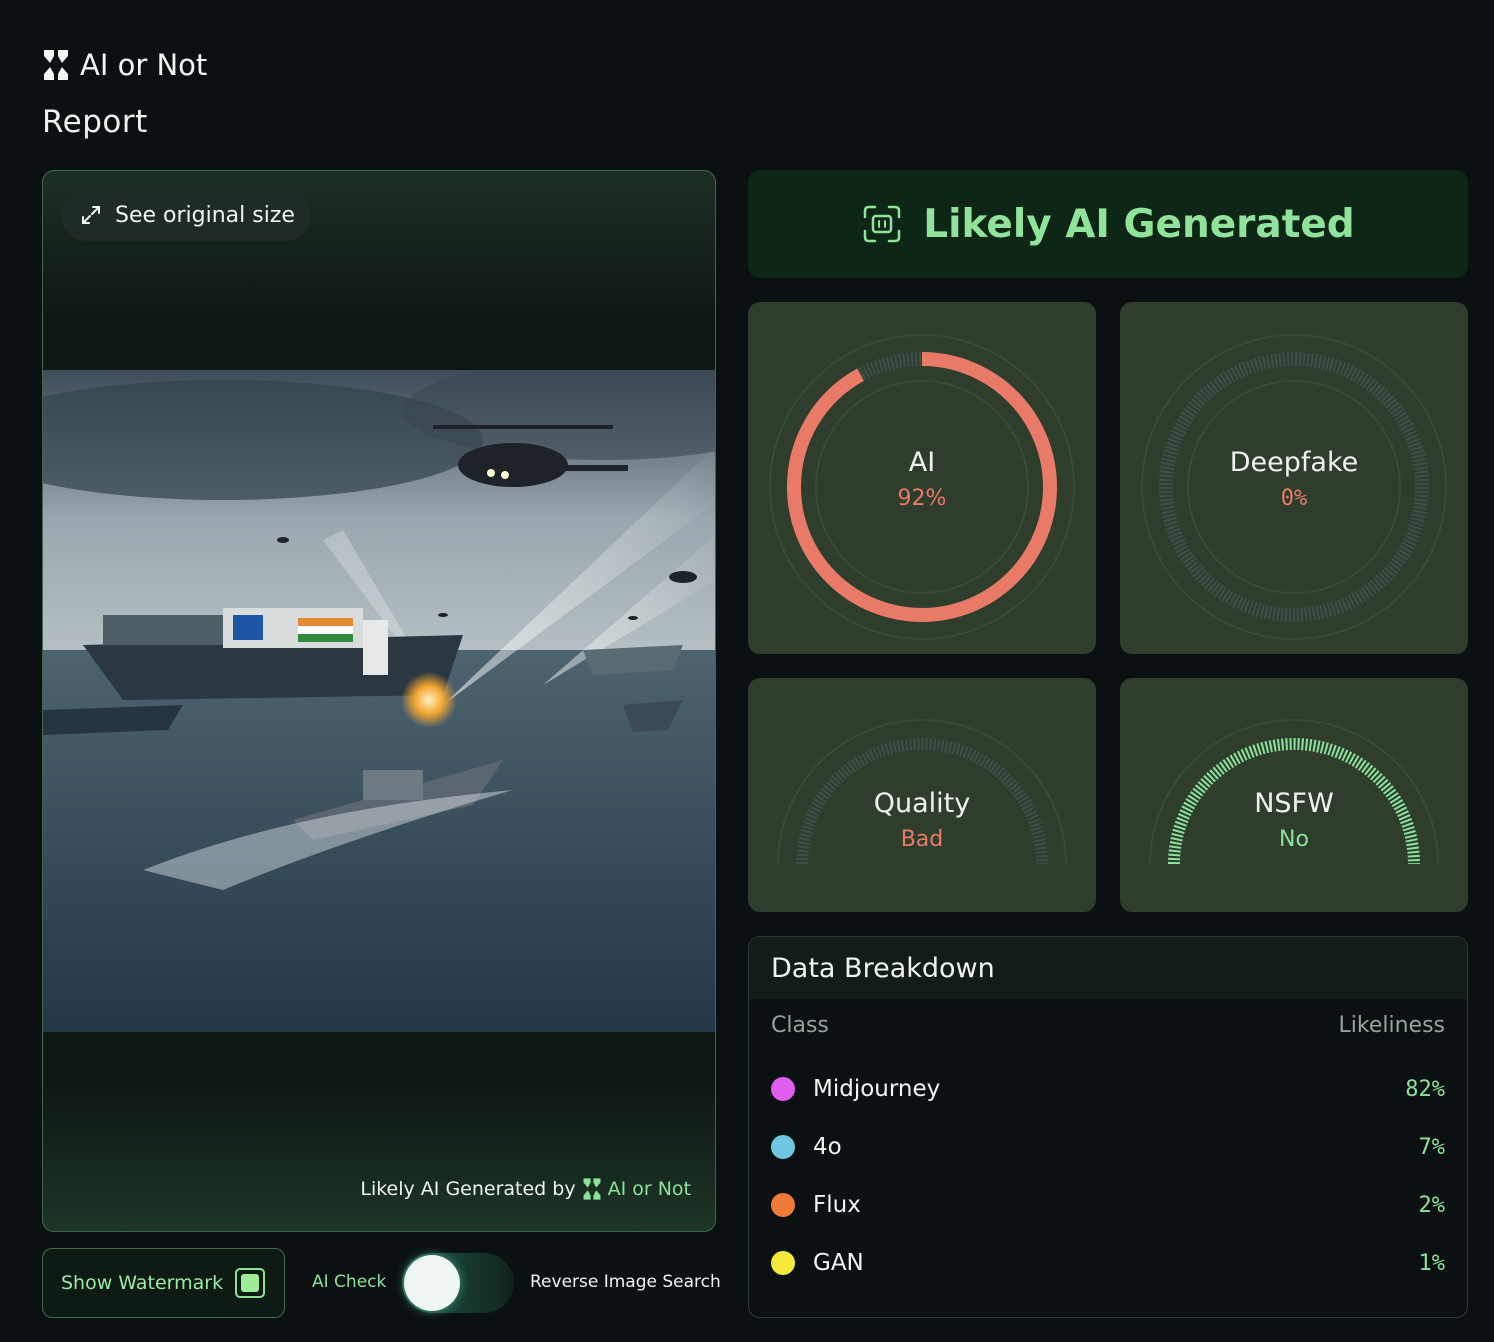 Image resolution: width=1494 pixels, height=1342 pixels. Describe the element at coordinates (625, 1282) in the screenshot. I see `reverse-image-search-label: Reverse Image Search` at that location.